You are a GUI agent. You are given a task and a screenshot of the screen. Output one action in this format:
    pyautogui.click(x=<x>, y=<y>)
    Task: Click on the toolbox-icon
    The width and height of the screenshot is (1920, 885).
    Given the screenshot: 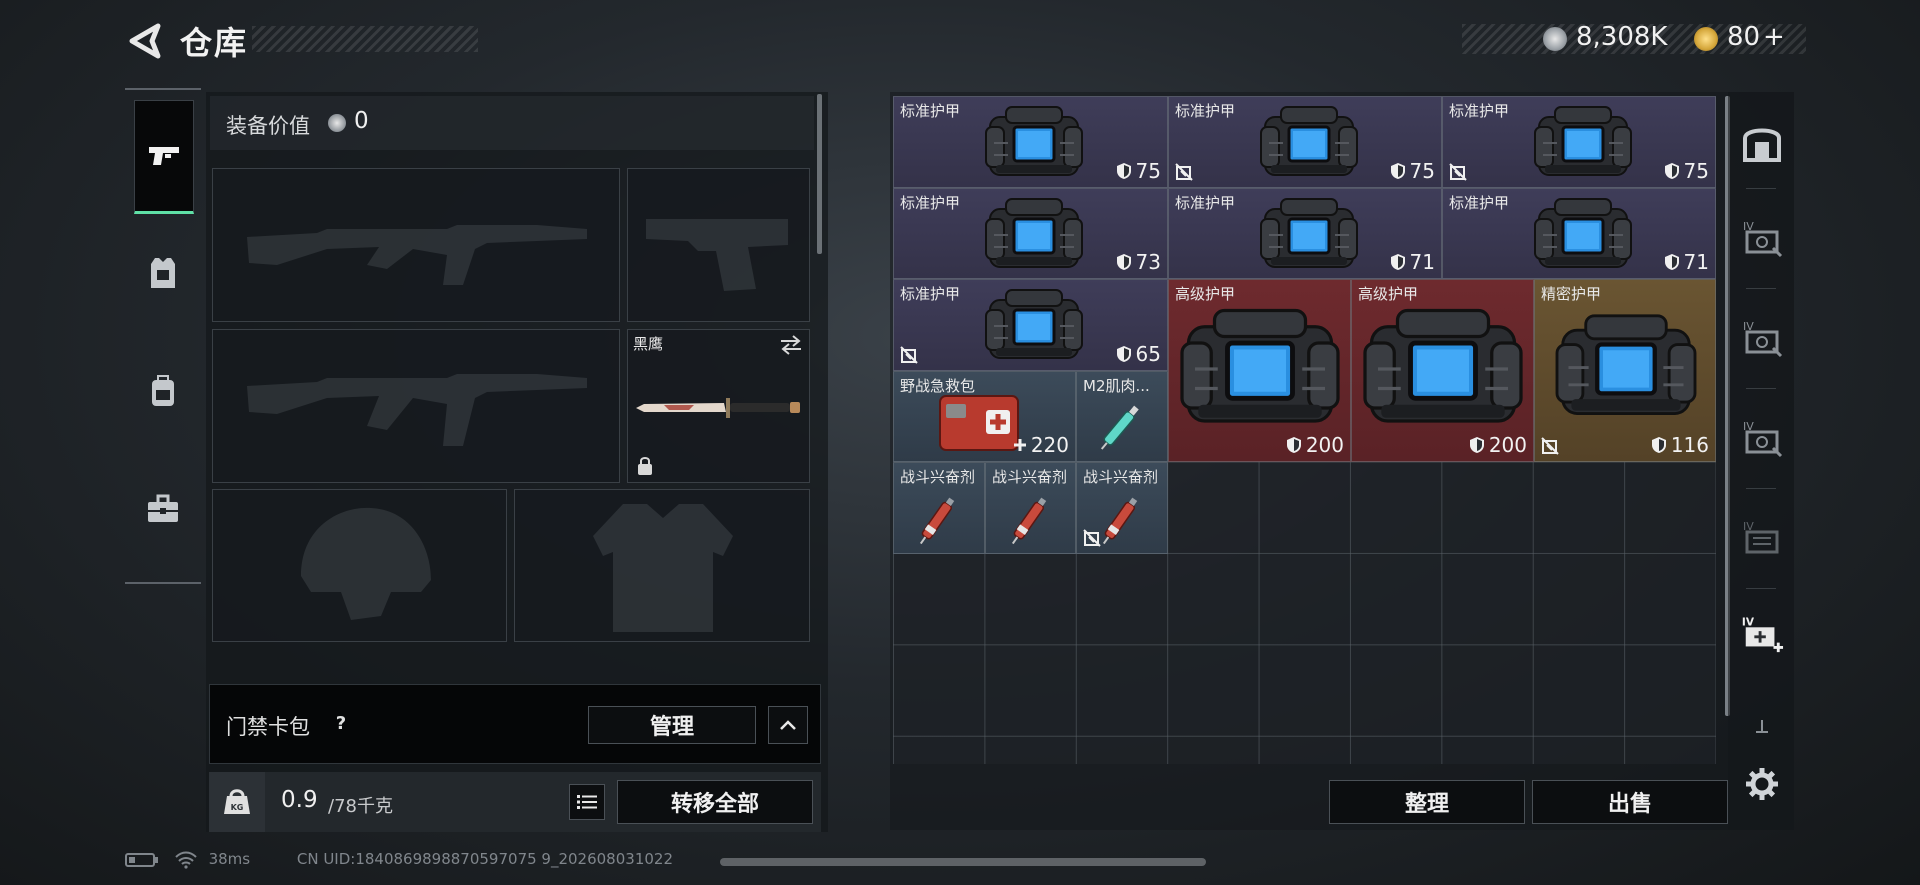 What is the action you would take?
    pyautogui.click(x=163, y=508)
    